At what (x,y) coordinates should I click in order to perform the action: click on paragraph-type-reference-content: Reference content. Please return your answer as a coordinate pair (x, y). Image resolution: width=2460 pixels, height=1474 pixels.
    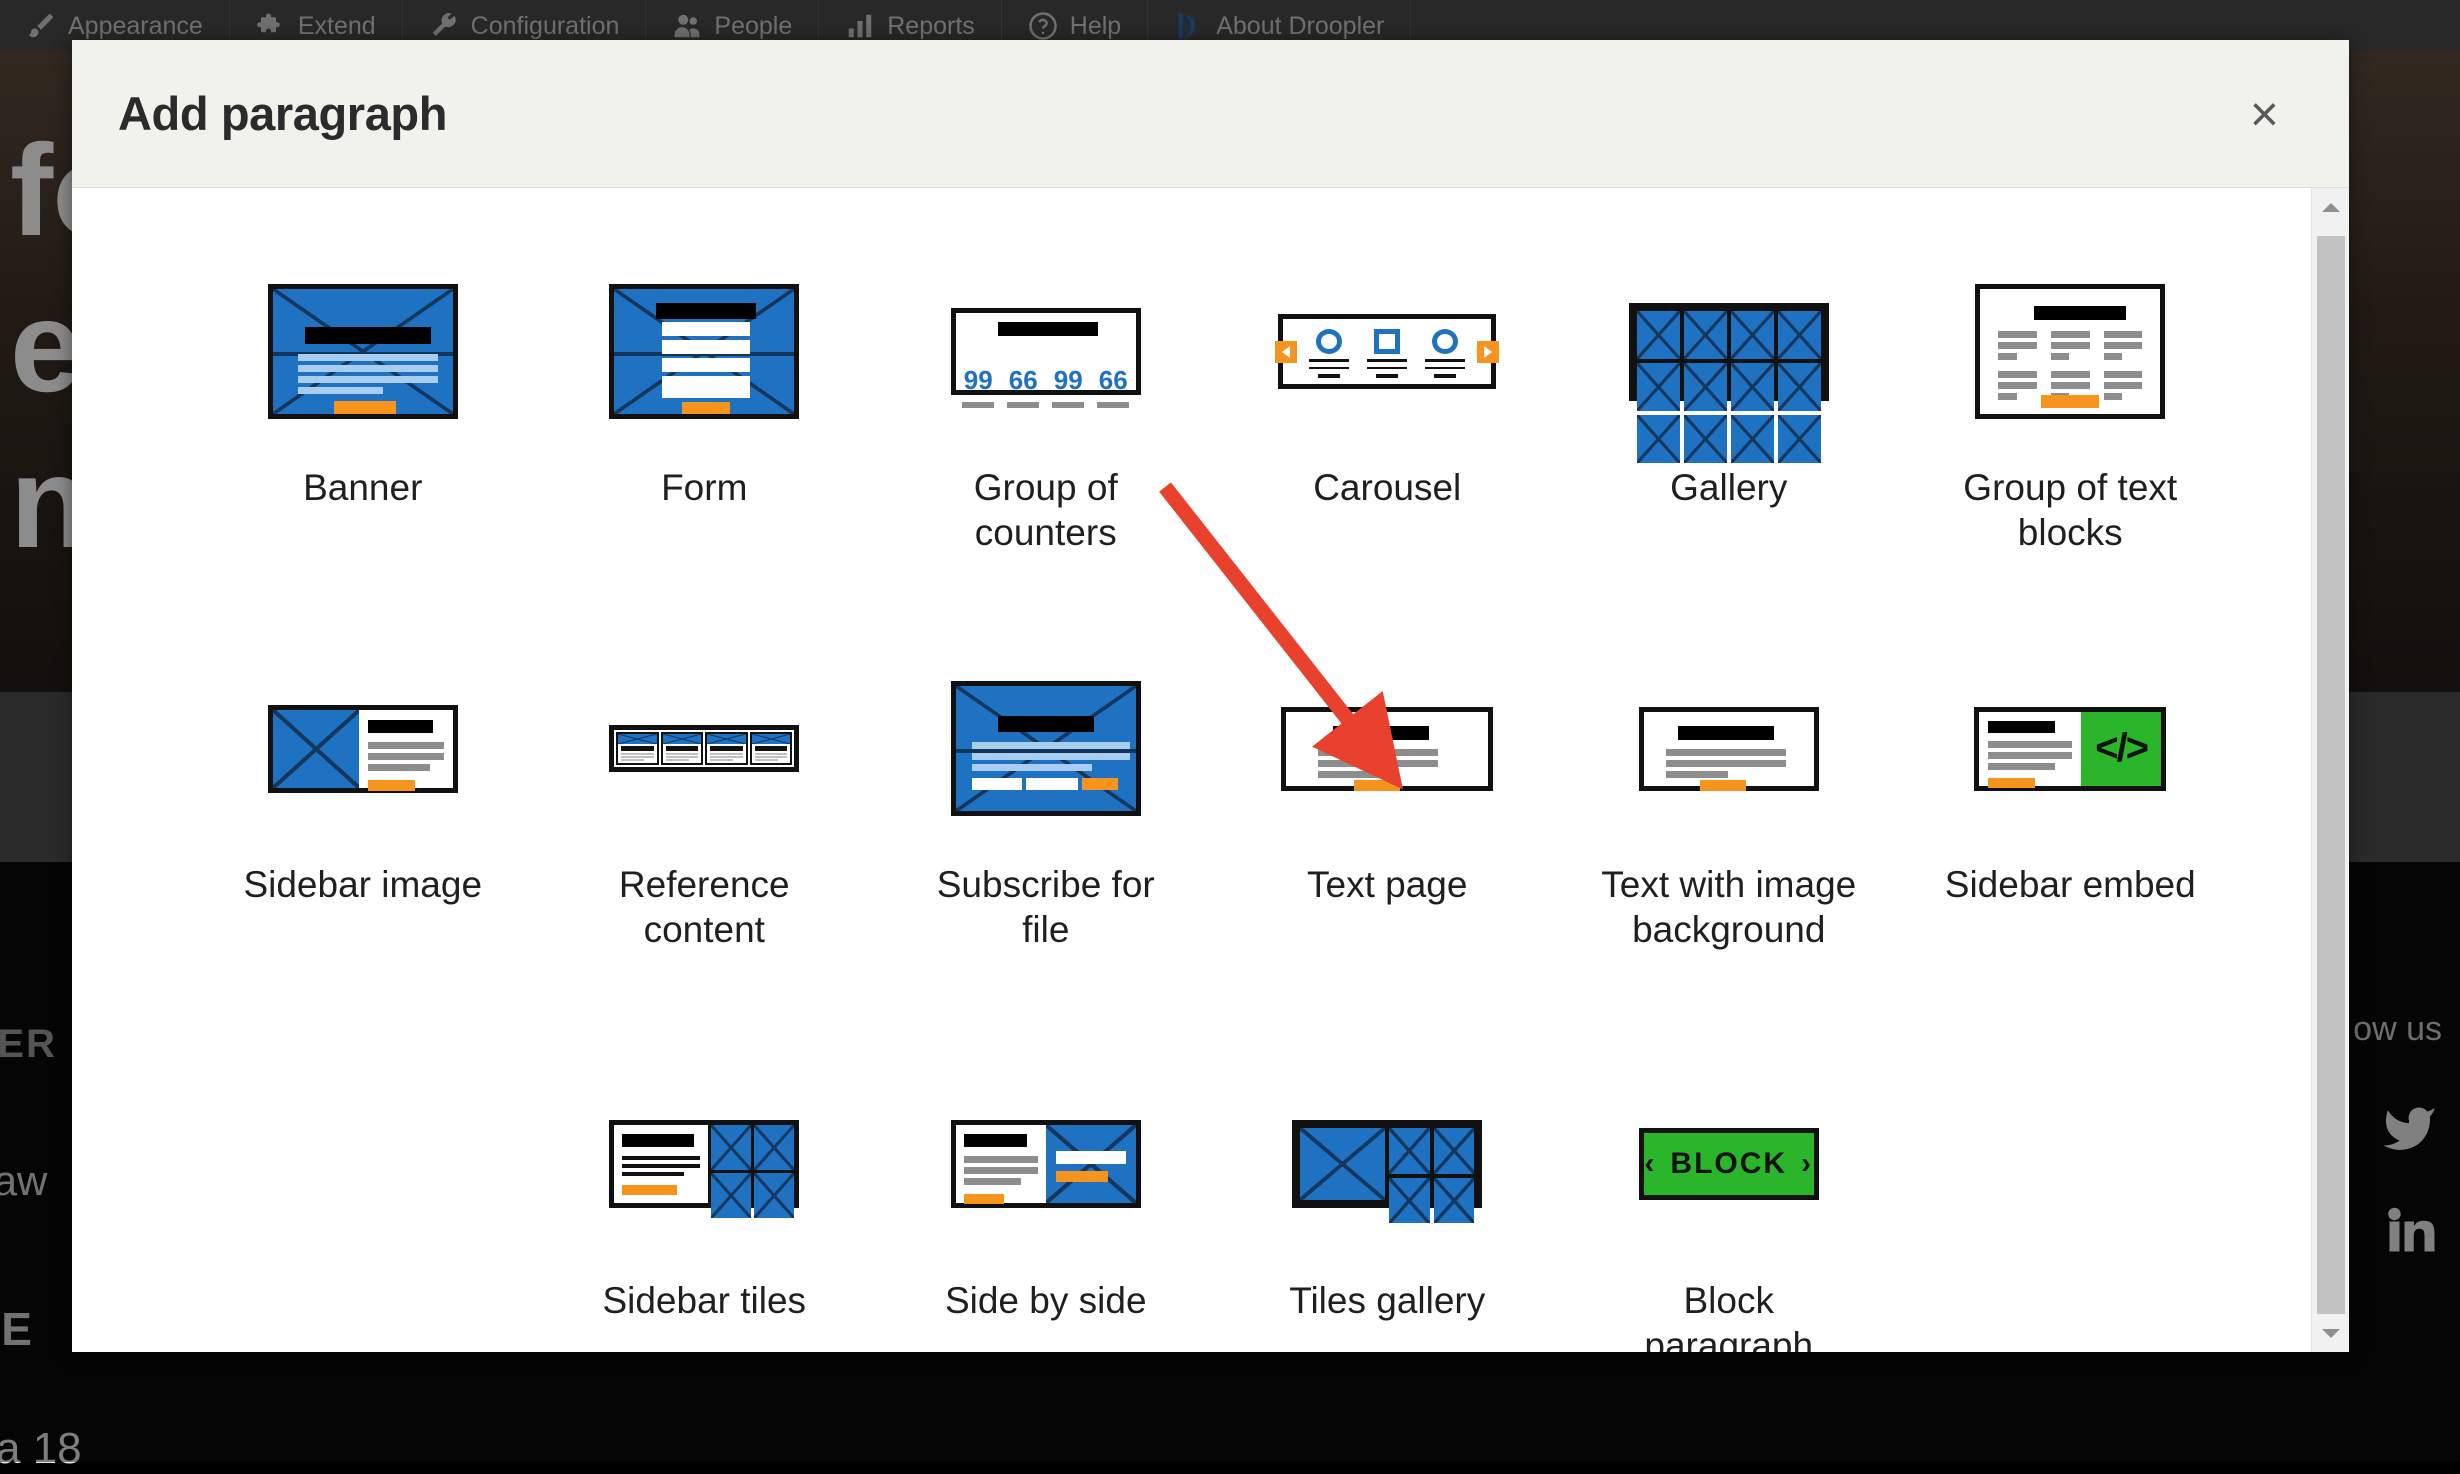
    Looking at the image, I should click on (705, 798).